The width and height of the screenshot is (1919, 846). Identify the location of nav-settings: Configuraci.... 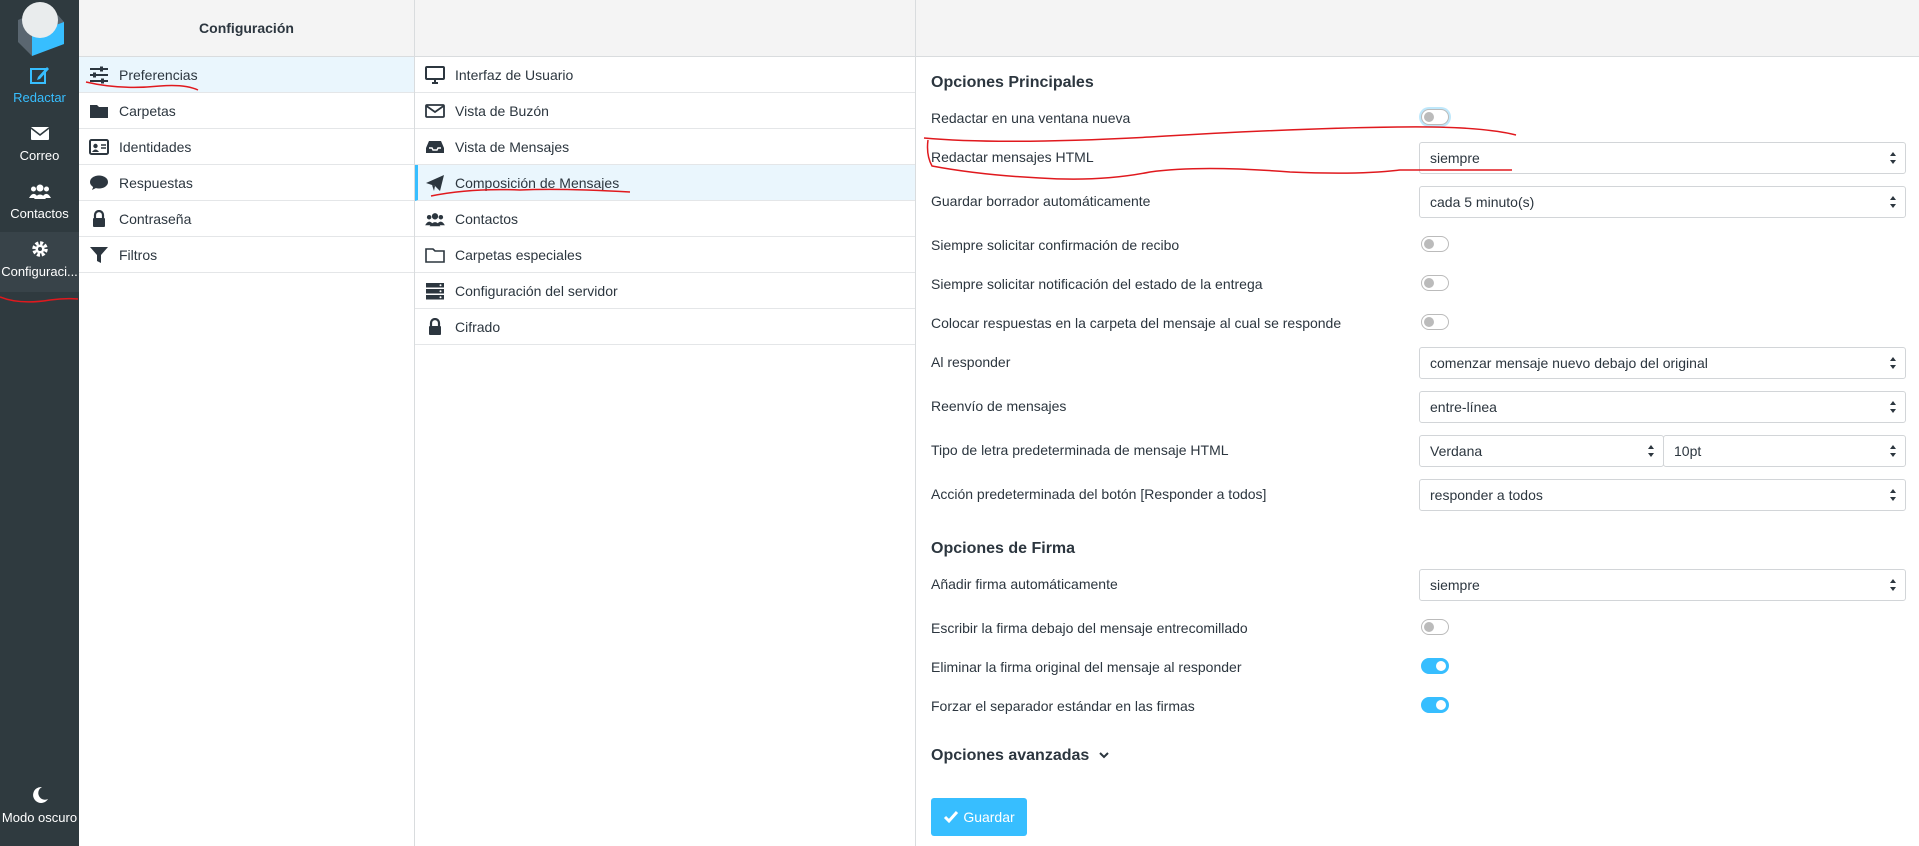
(39, 262).